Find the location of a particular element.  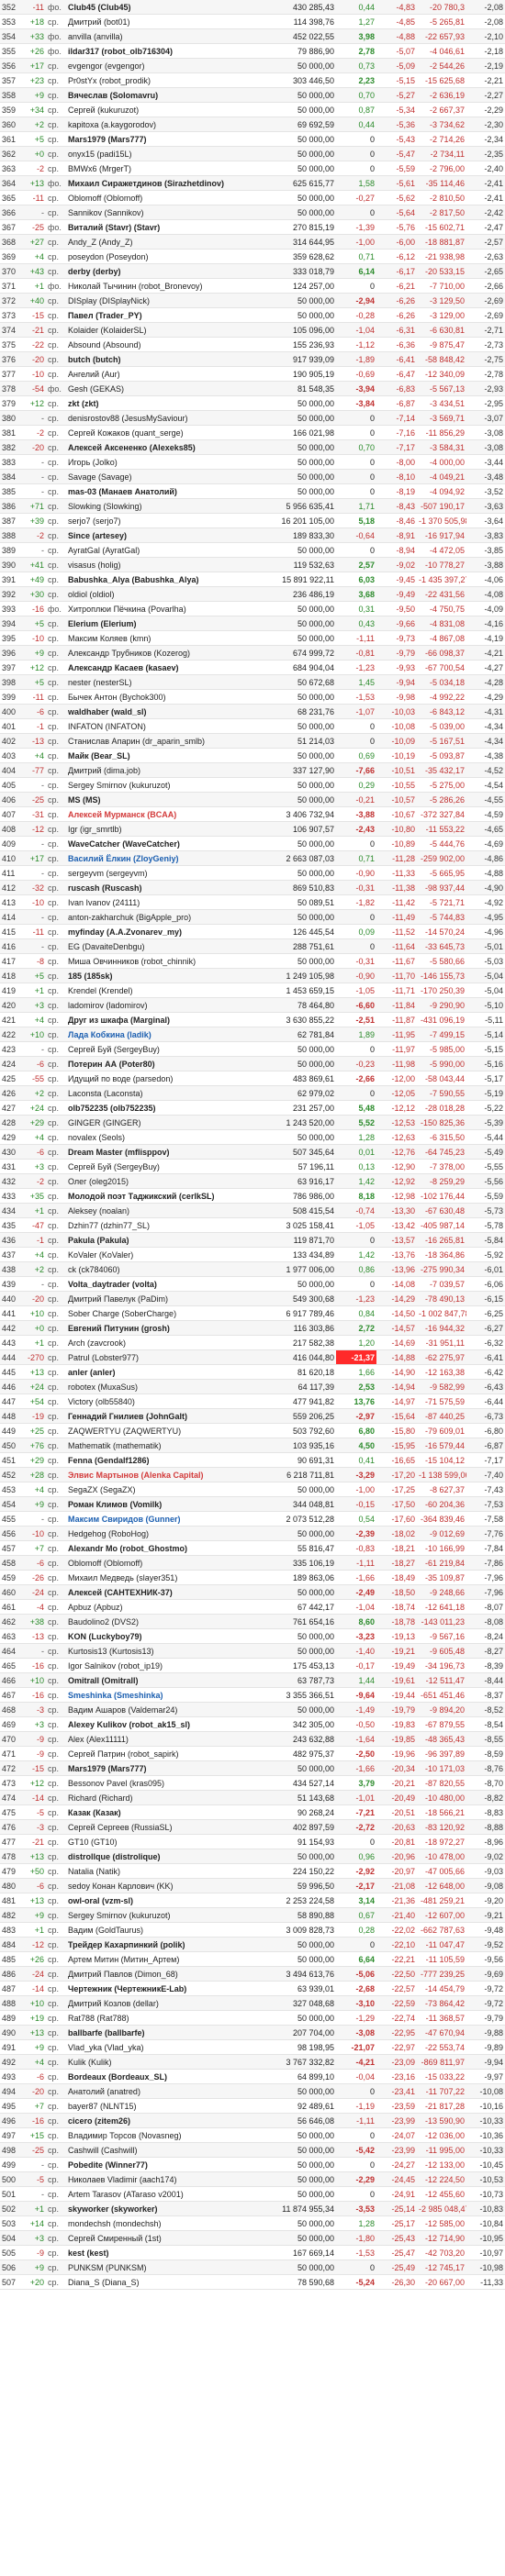

trader-name-link: ck (ck784060) is located at coordinates (166, 1269).